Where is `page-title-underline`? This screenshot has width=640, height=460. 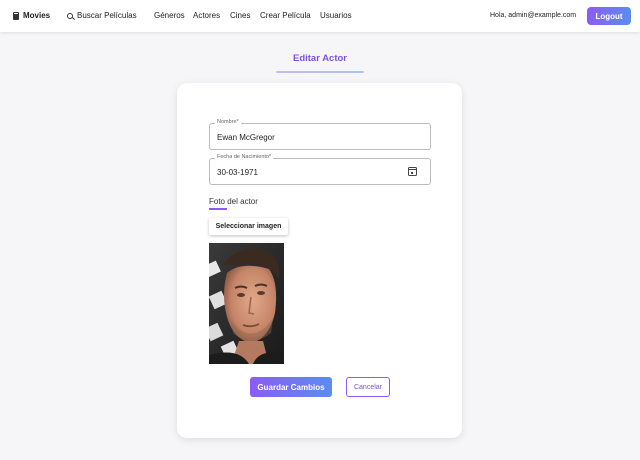 page-title-underline is located at coordinates (320, 72).